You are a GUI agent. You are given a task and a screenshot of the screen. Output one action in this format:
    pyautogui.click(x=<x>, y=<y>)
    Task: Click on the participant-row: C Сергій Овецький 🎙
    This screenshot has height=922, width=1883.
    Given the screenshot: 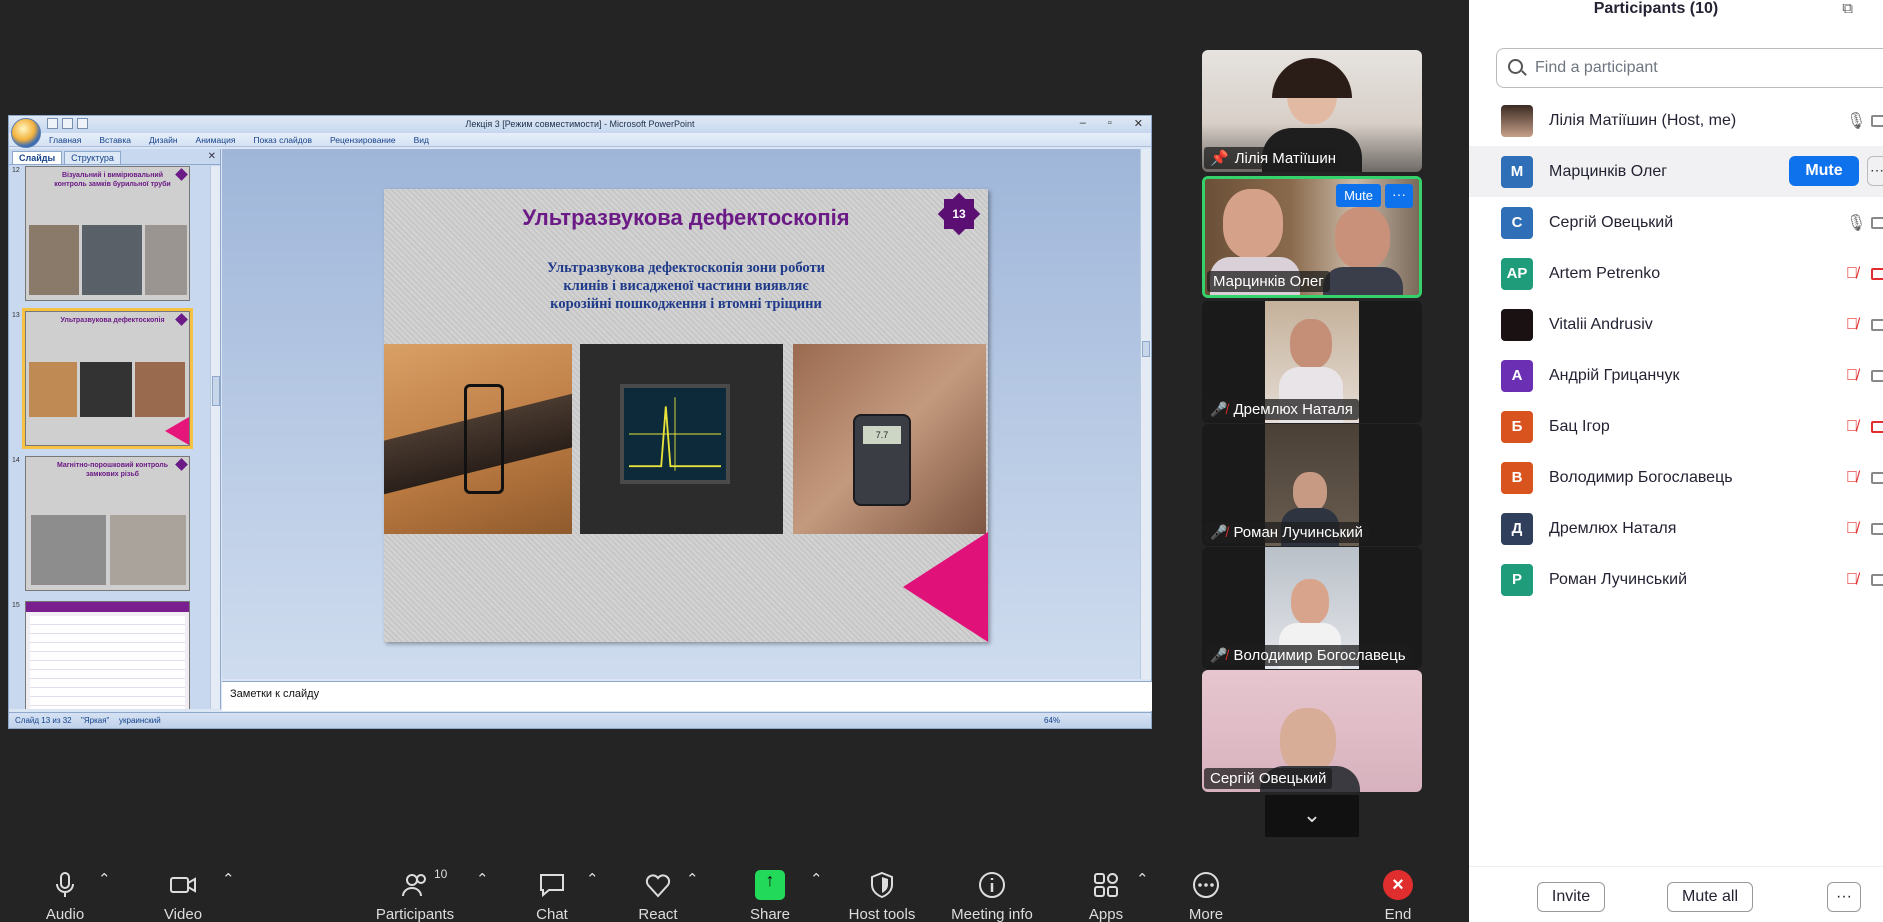 What is the action you would take?
    pyautogui.click(x=1676, y=222)
    